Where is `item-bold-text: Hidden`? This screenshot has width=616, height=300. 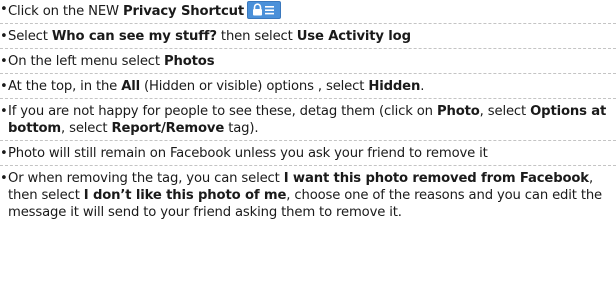 item-bold-text: Hidden is located at coordinates (394, 86).